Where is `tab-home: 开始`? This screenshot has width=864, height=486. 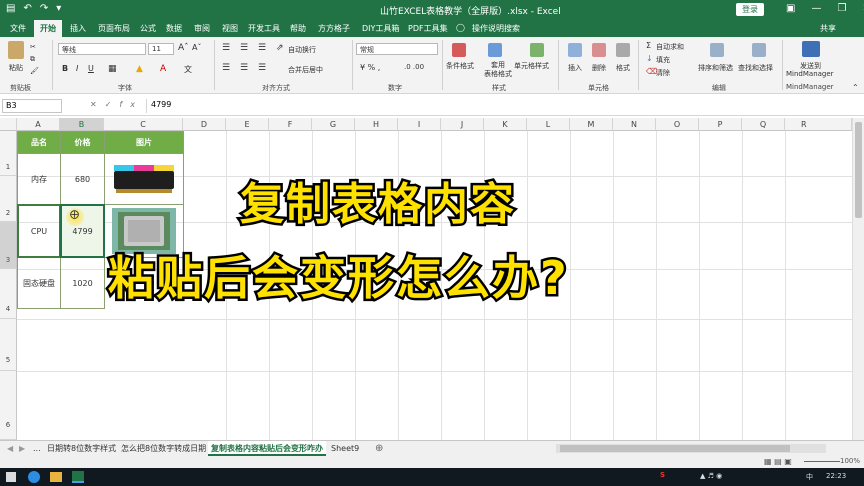 tab-home: 开始 is located at coordinates (48, 28).